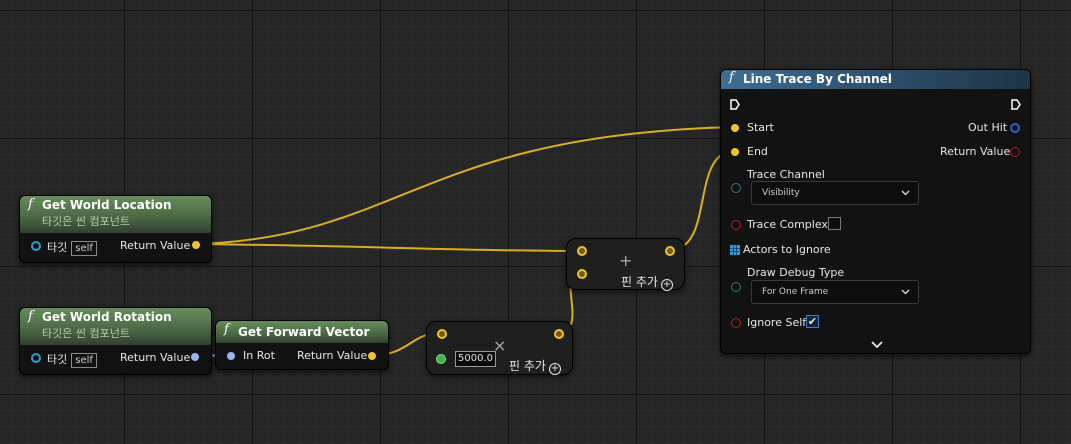 The width and height of the screenshot is (1071, 444). I want to click on out-hit-label: Out Hit, so click(988, 127).